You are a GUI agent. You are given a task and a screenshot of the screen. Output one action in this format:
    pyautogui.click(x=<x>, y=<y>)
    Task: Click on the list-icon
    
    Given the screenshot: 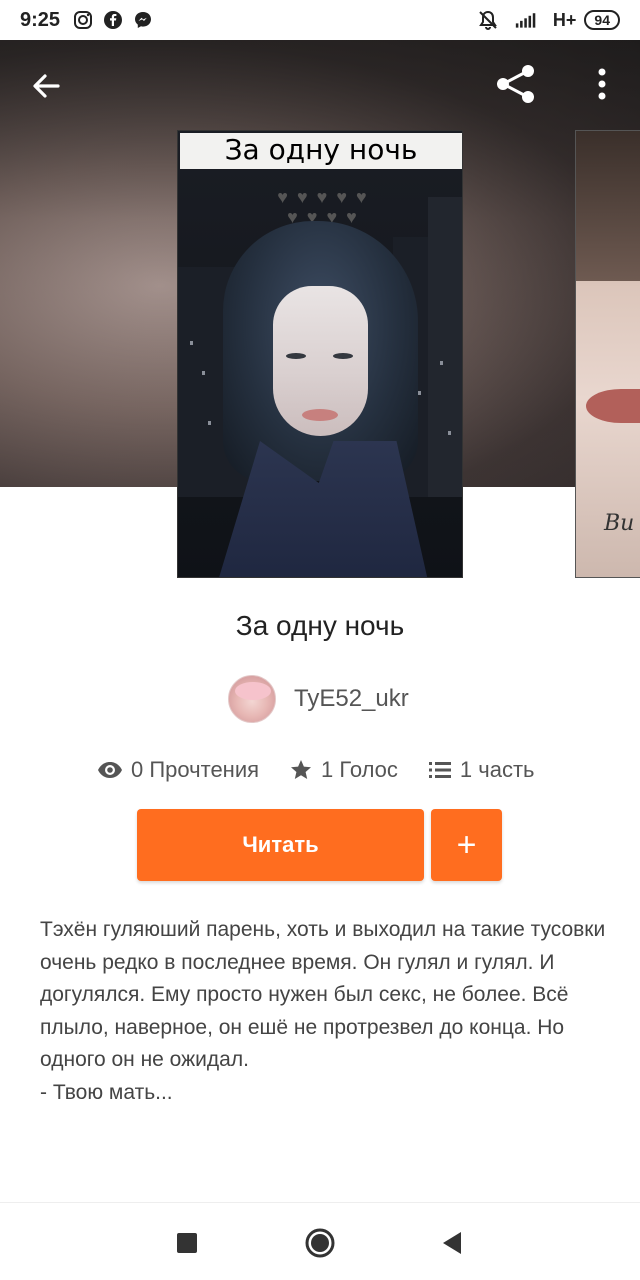 What is the action you would take?
    pyautogui.click(x=439, y=770)
    